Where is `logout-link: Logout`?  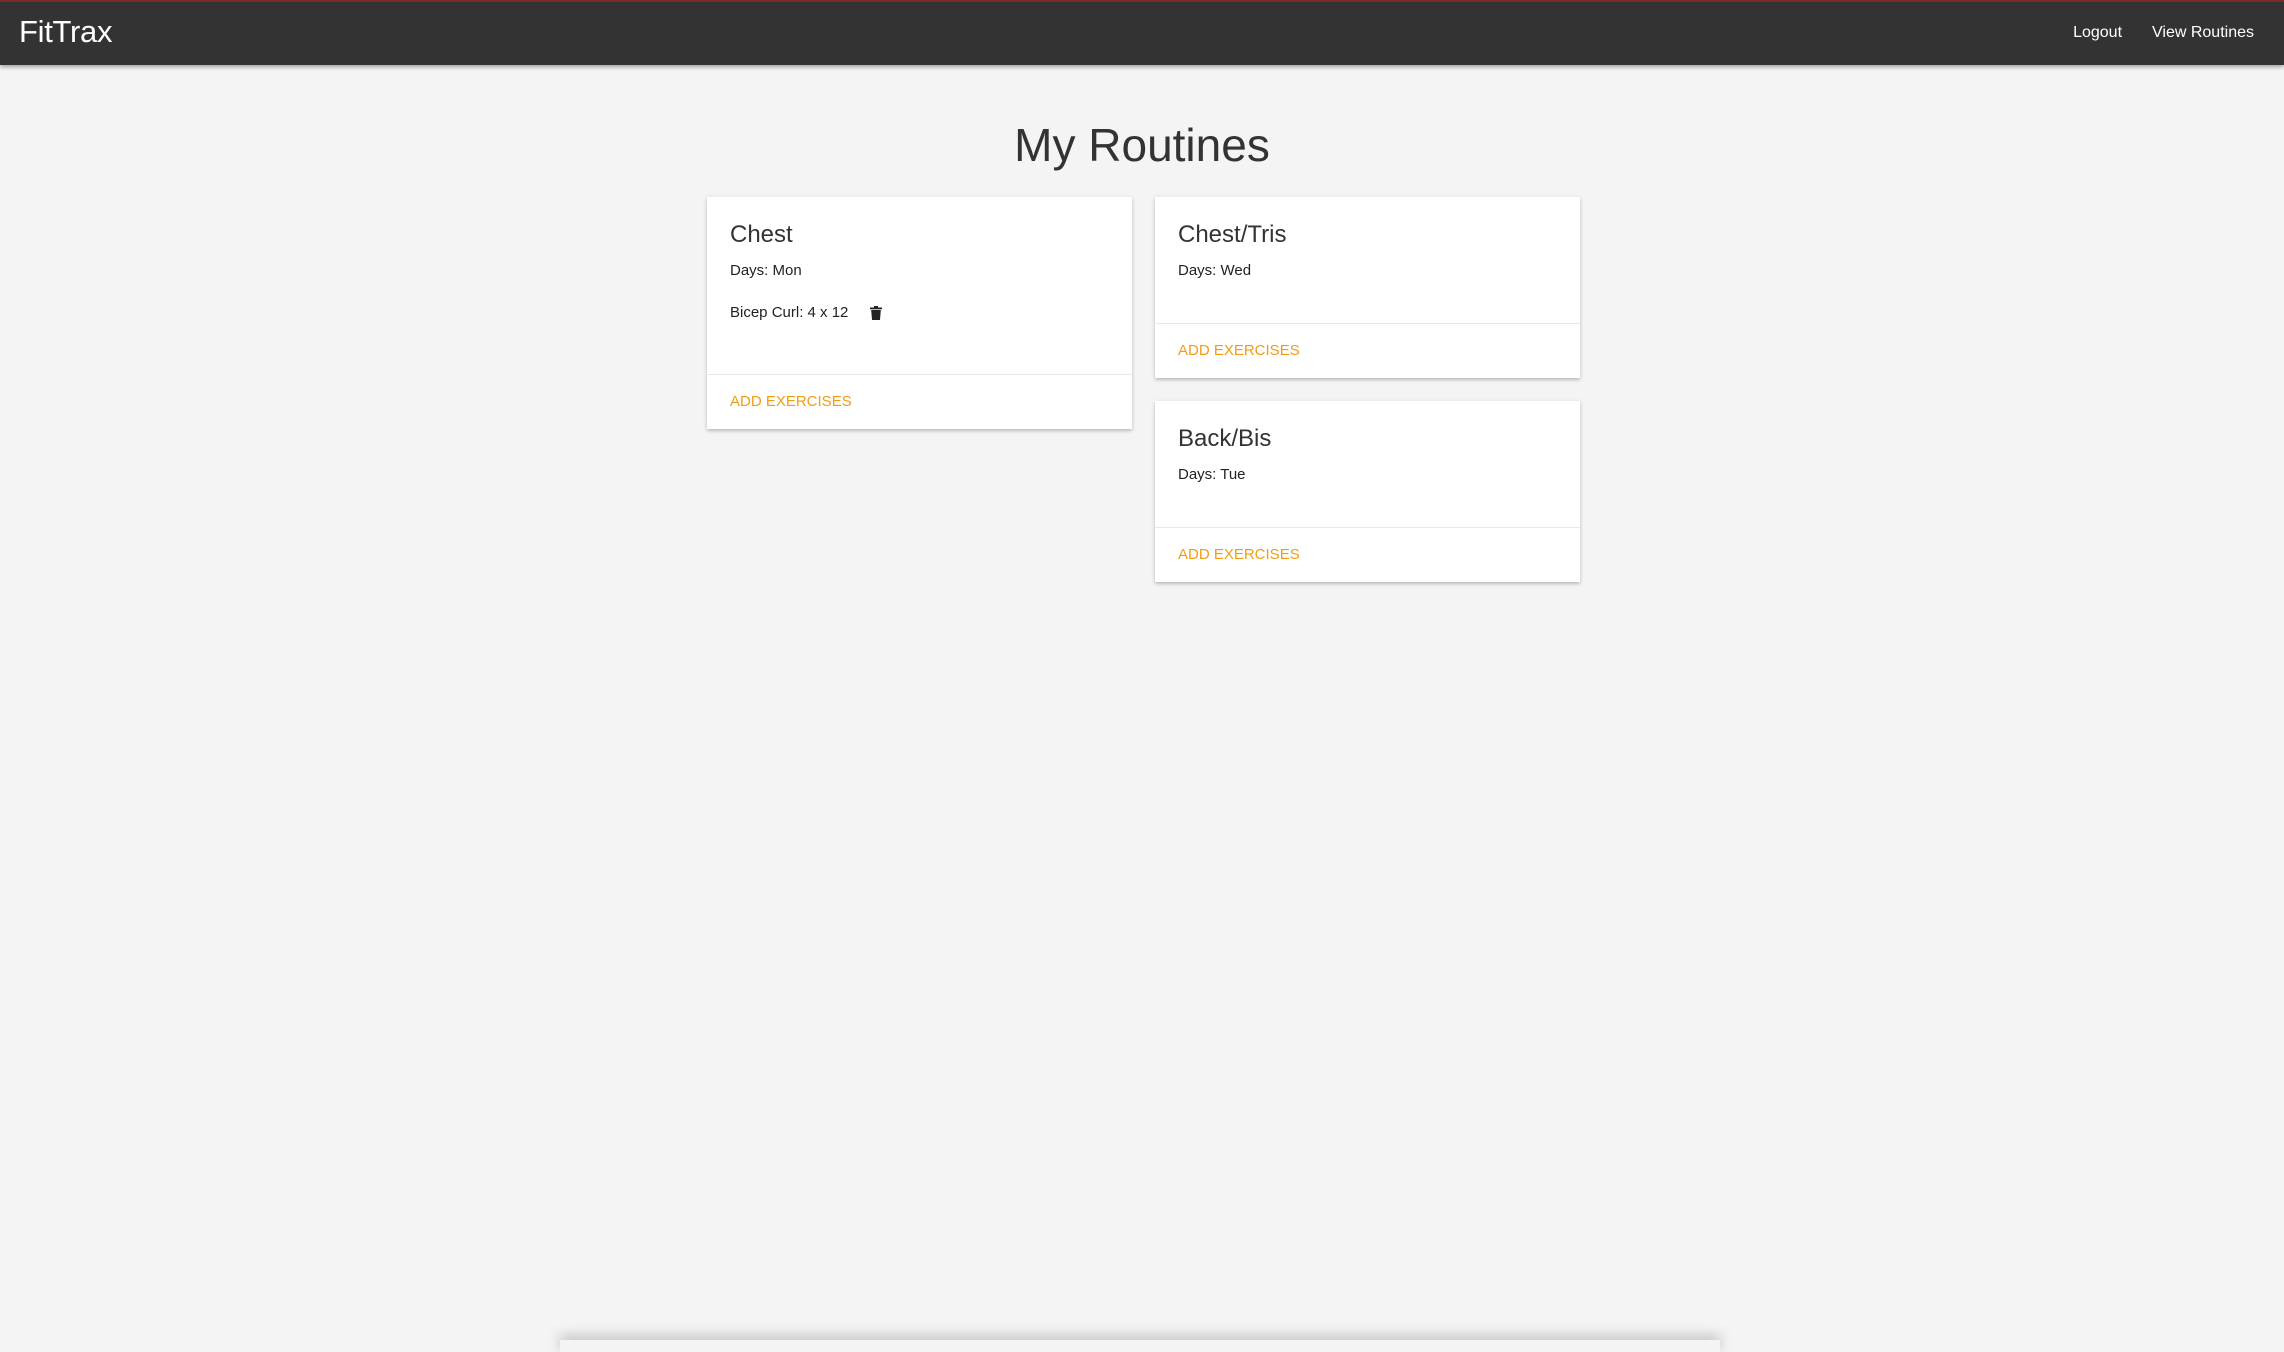 logout-link: Logout is located at coordinates (2097, 33).